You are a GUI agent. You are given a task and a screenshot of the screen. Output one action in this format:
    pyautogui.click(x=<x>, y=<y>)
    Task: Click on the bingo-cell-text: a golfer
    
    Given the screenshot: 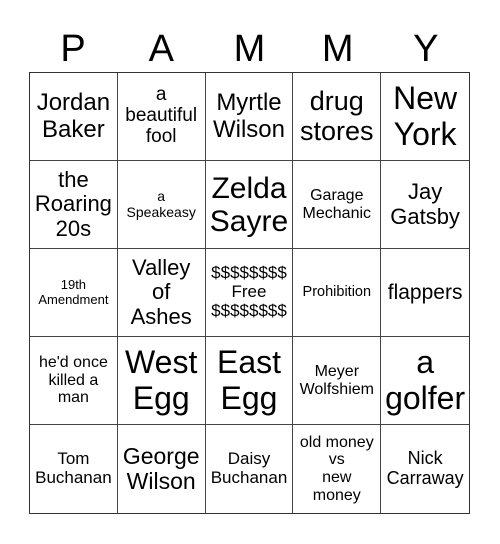 What is the action you would take?
    pyautogui.click(x=425, y=380)
    